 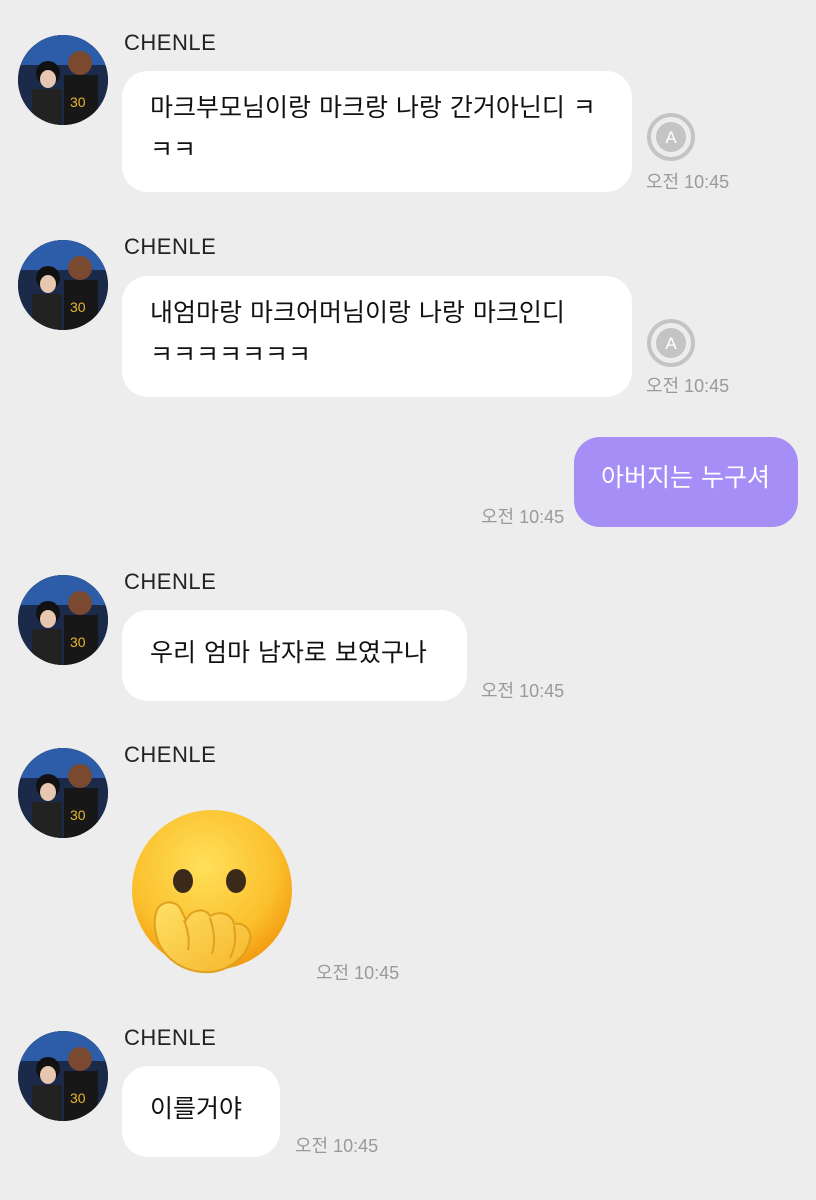 What do you see at coordinates (685, 477) in the screenshot?
I see `message-text: 아버지는 누구셔` at bounding box center [685, 477].